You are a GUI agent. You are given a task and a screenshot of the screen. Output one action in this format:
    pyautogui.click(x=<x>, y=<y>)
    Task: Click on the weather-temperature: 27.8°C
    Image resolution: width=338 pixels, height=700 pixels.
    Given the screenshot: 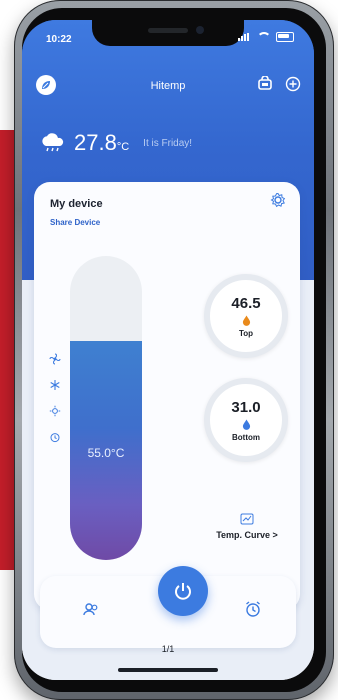 What is the action you would take?
    pyautogui.click(x=101, y=143)
    